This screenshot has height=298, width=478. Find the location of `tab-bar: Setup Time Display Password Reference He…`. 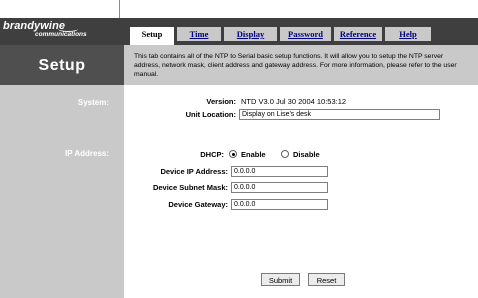

tab-bar: Setup Time Display Password Reference He… is located at coordinates (301, 31).